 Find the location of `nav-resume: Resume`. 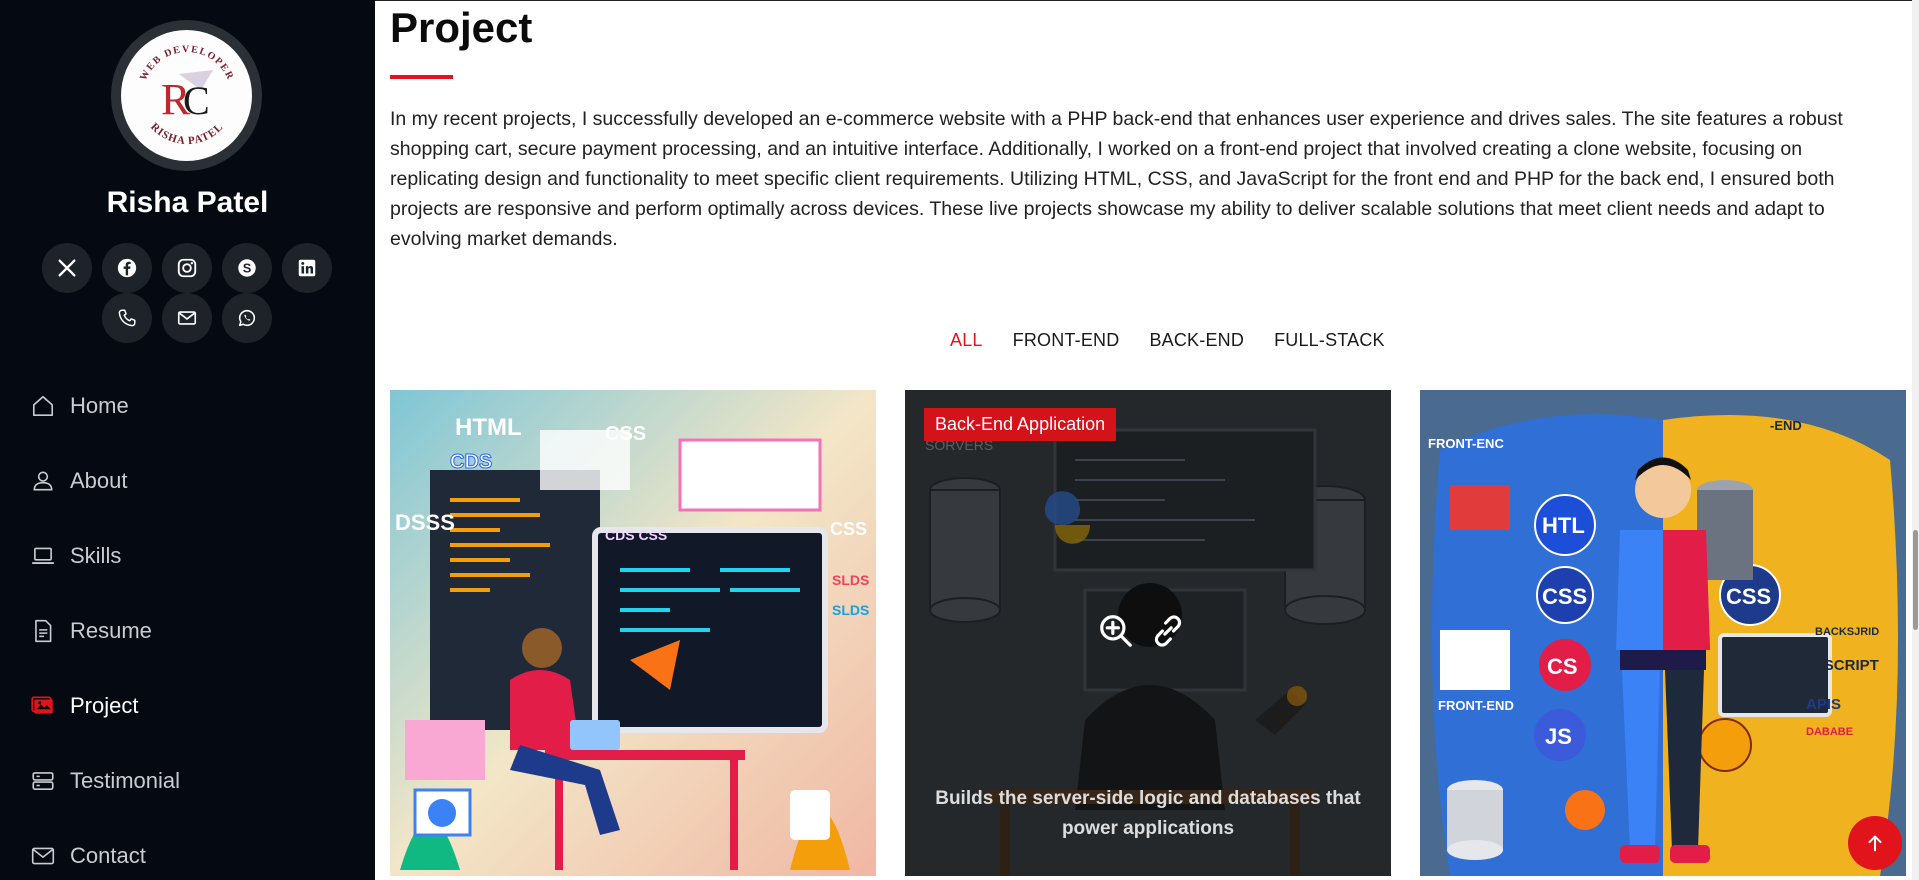

nav-resume: Resume is located at coordinates (180, 631).